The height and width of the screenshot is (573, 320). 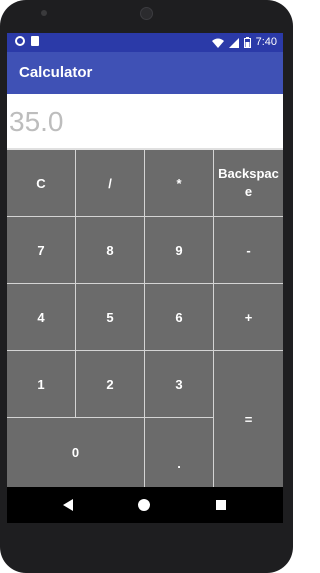 I want to click on clear-button: C, so click(x=41, y=183).